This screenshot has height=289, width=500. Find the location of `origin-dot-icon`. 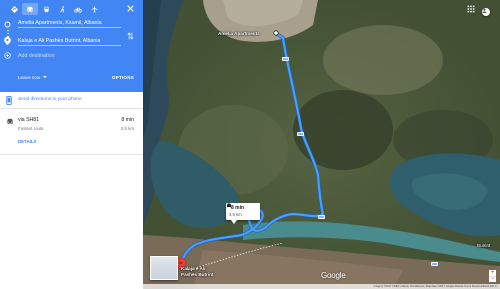

origin-dot-icon is located at coordinates (7, 25).